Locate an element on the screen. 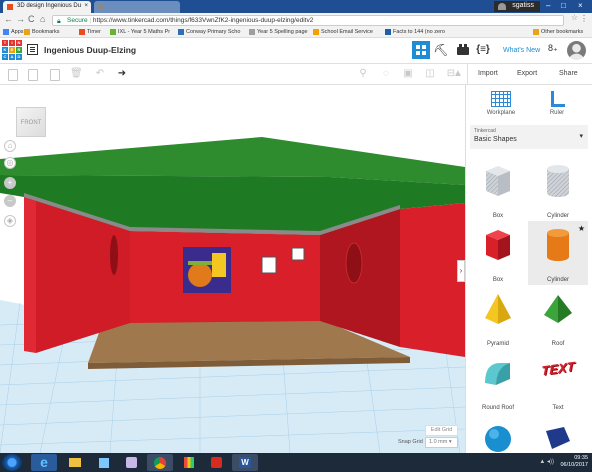 This screenshot has width=592, height=472. shape-sphere is located at coordinates (498, 433).